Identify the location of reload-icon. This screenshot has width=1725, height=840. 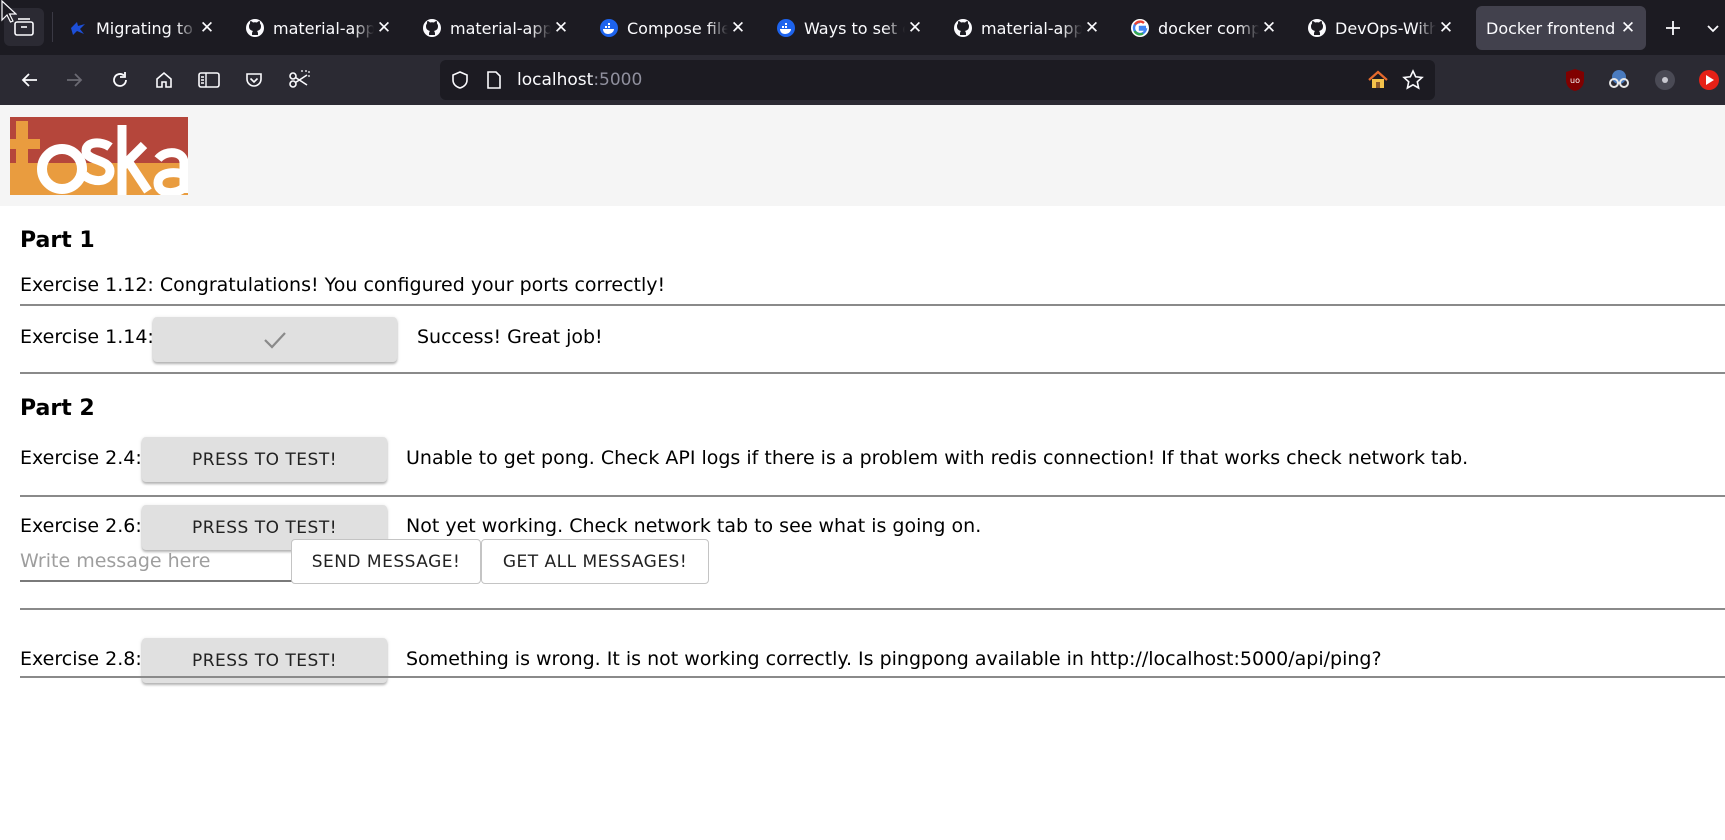
(120, 79).